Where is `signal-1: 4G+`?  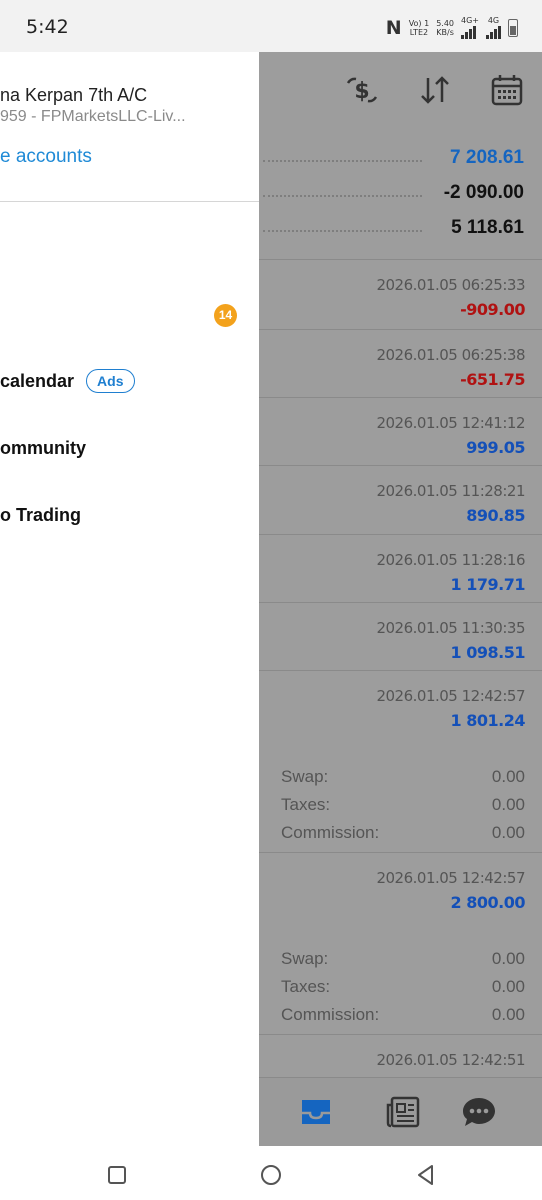 signal-1: 4G+ is located at coordinates (470, 27).